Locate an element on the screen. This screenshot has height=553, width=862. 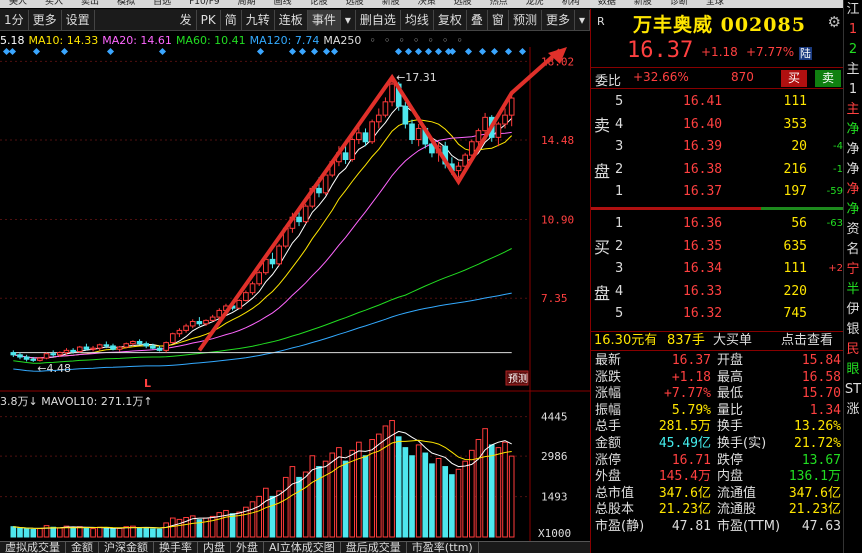
menu-item-9: 选股 is located at coordinates (355, 3).